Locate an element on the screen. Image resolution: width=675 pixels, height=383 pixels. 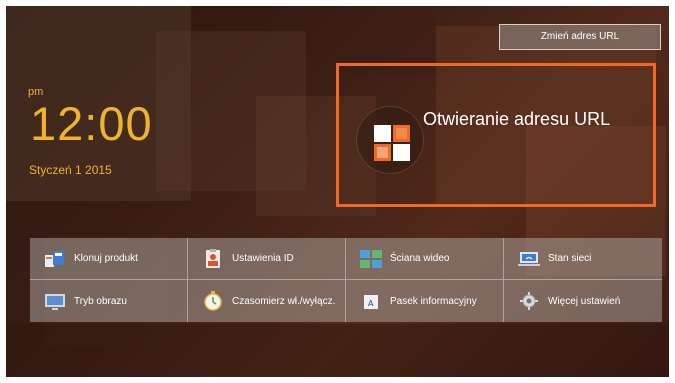
clone-product-icon is located at coordinates (54, 258).